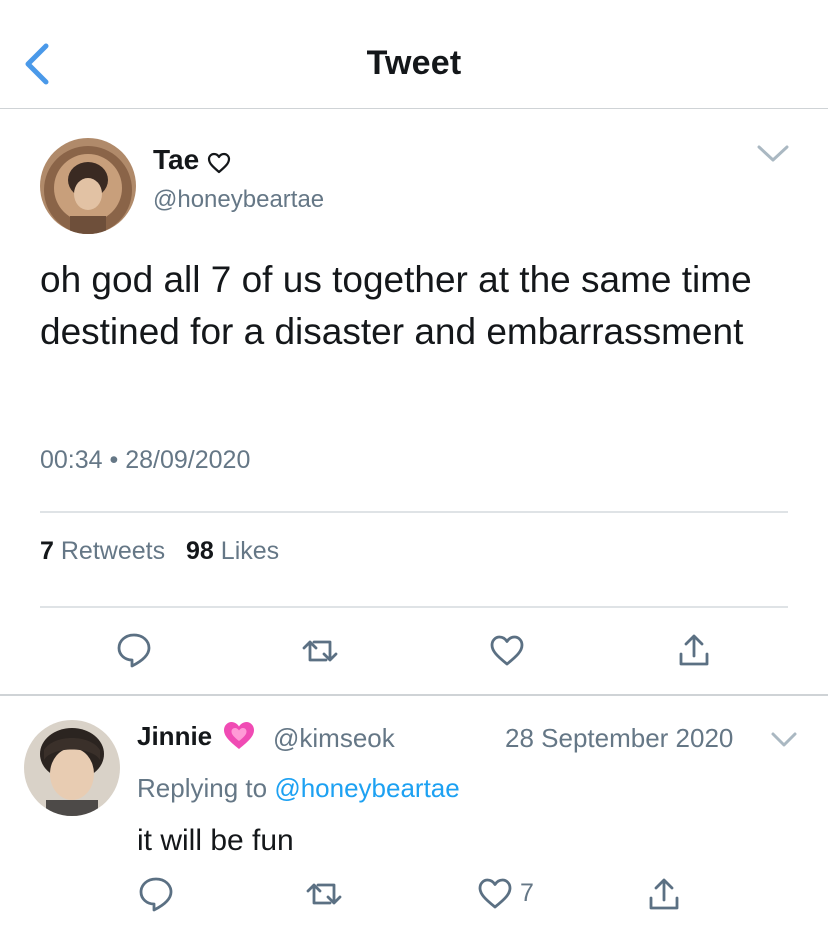  What do you see at coordinates (188, 460) in the screenshot?
I see `tweet-date: 28/09/2020` at bounding box center [188, 460].